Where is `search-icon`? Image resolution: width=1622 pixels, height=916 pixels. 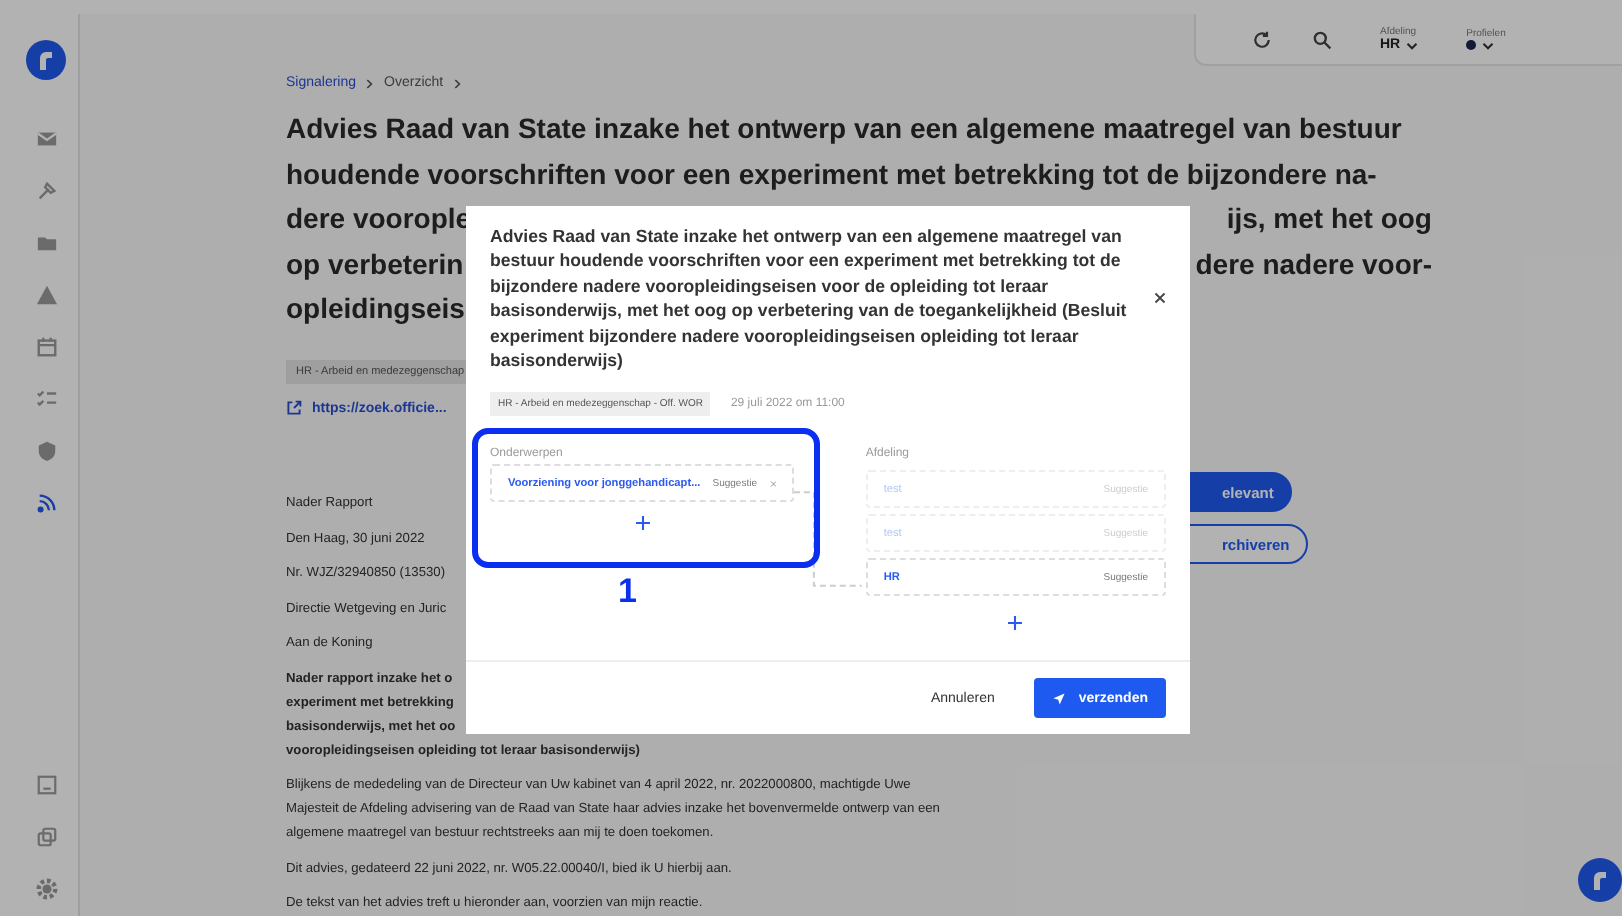
search-icon is located at coordinates (1322, 39).